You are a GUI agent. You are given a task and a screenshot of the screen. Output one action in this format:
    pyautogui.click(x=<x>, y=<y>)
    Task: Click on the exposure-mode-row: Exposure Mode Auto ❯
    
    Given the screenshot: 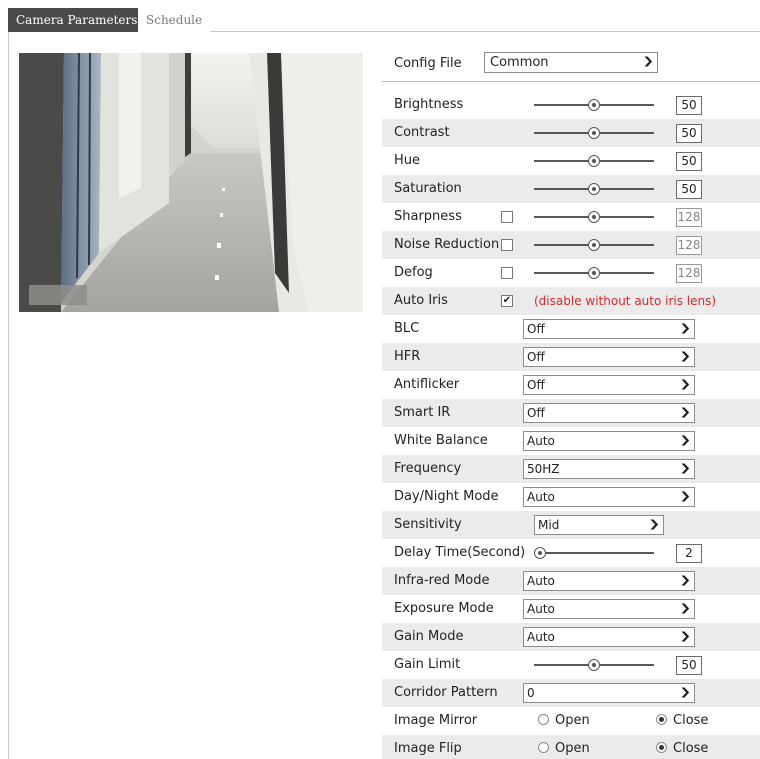 What is the action you would take?
    pyautogui.click(x=571, y=609)
    